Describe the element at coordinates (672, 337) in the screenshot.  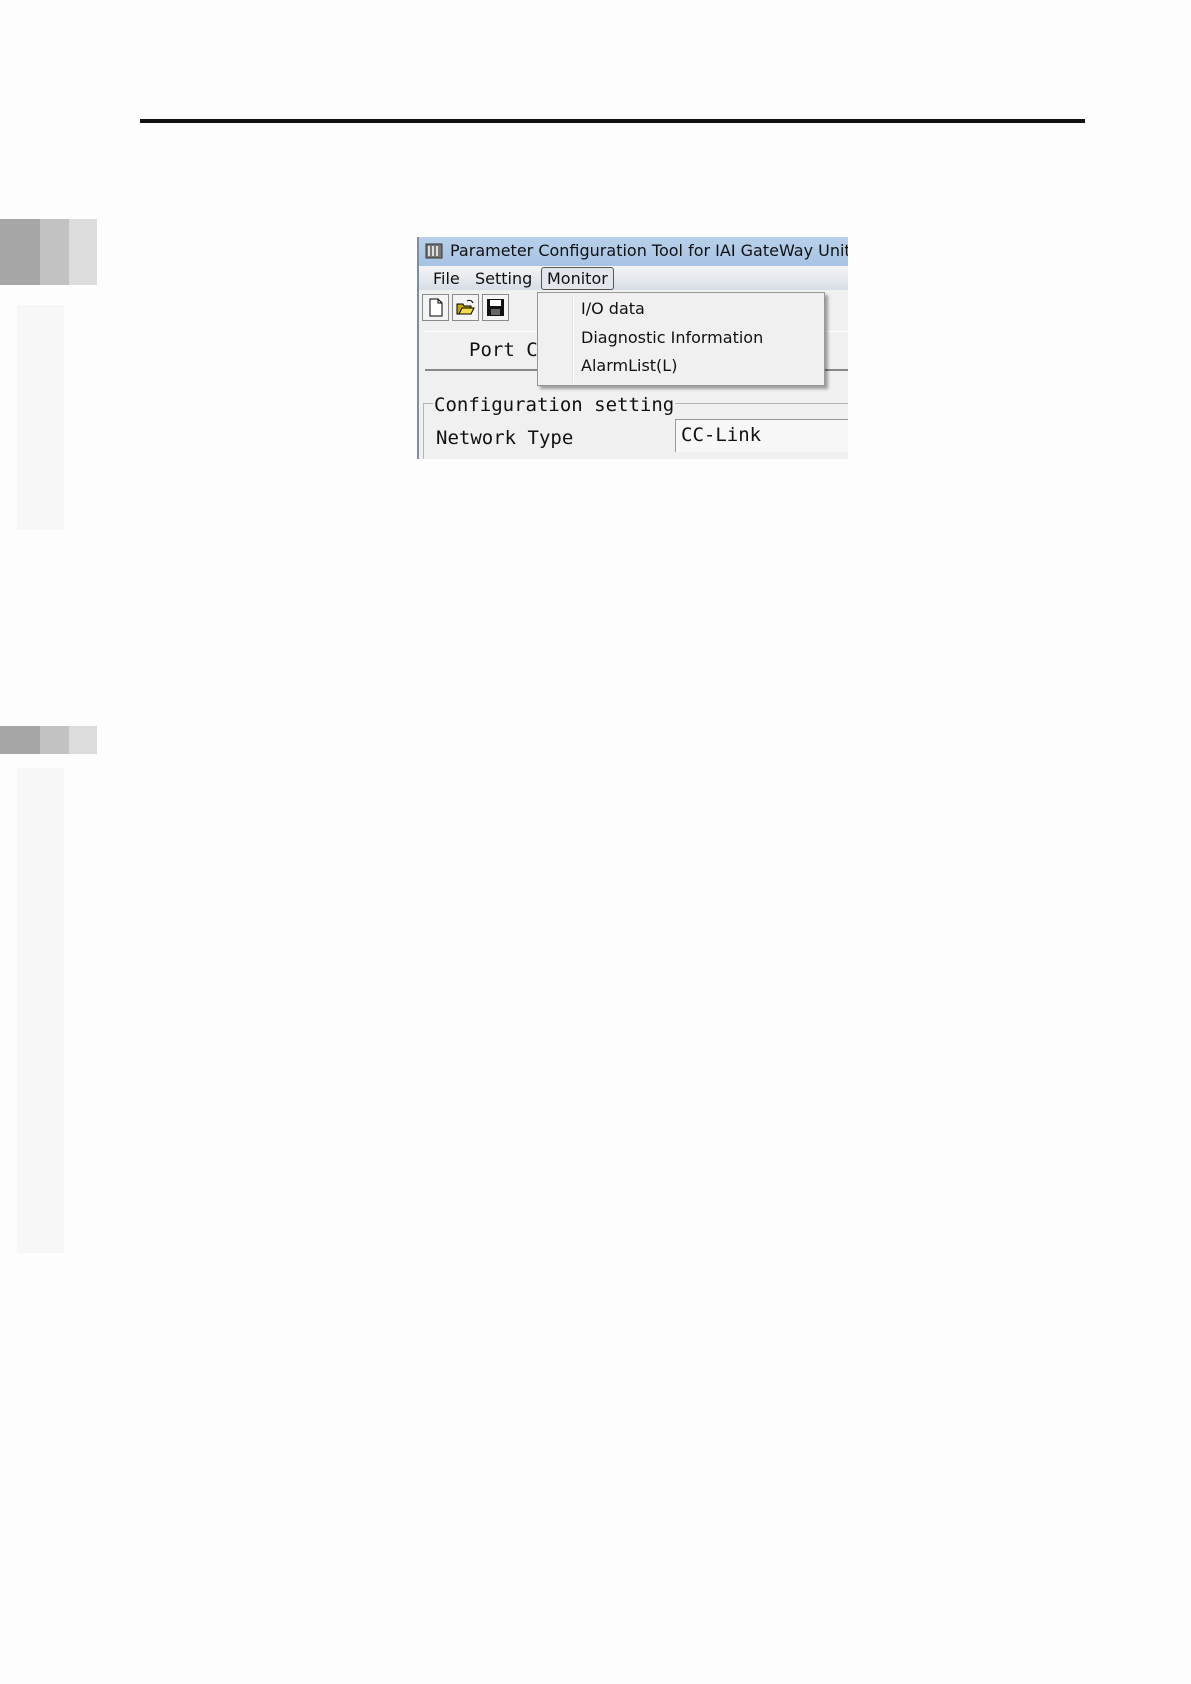
I see `menu-item-diagnostic-information: Diagnostic Information` at that location.